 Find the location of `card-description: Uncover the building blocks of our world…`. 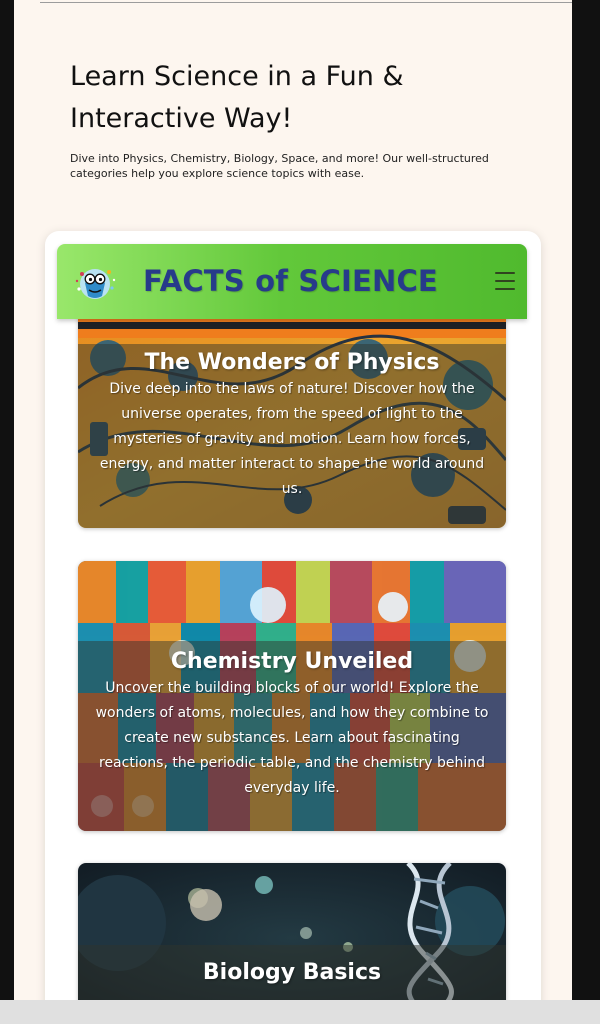

card-description: Uncover the building blocks of our world… is located at coordinates (292, 738).